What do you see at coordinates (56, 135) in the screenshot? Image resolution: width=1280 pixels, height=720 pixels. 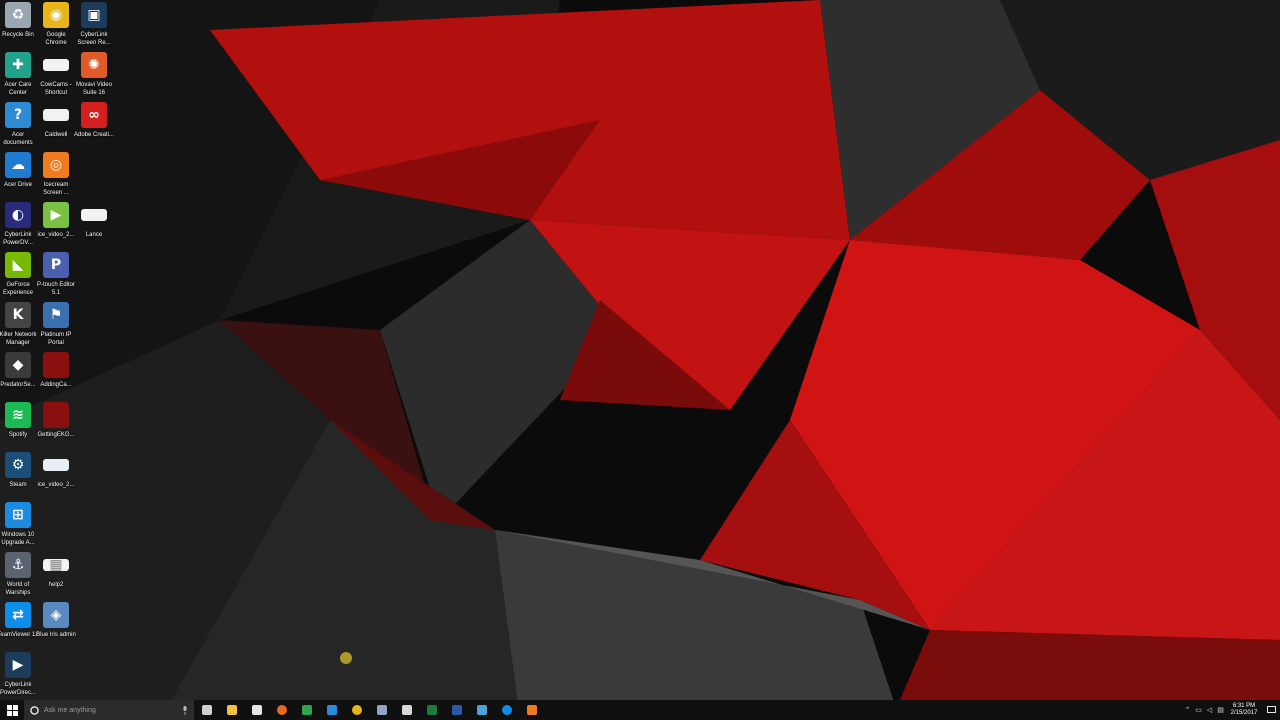 I see `desktop-icon-label: Caldwell` at bounding box center [56, 135].